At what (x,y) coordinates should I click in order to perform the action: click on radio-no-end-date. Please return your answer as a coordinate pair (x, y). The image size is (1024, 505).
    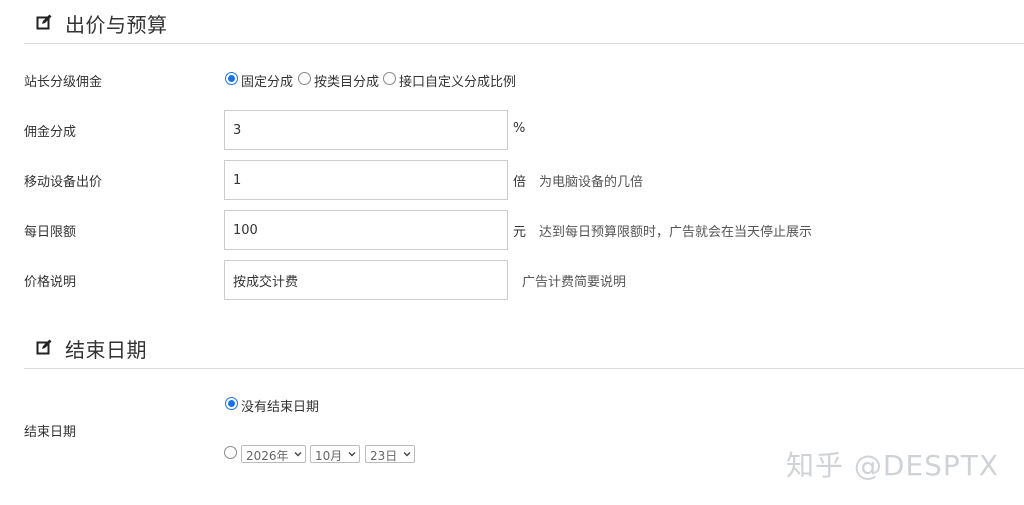
    Looking at the image, I should click on (231, 403).